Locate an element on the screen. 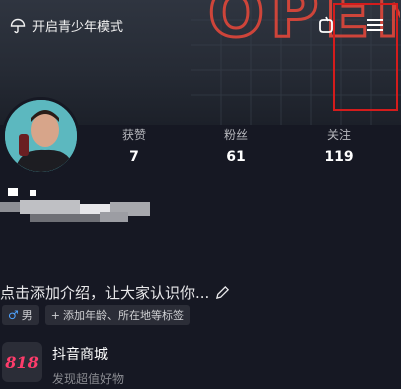  add-tags-label: 添加年龄、所在地等标签 is located at coordinates (123, 315).